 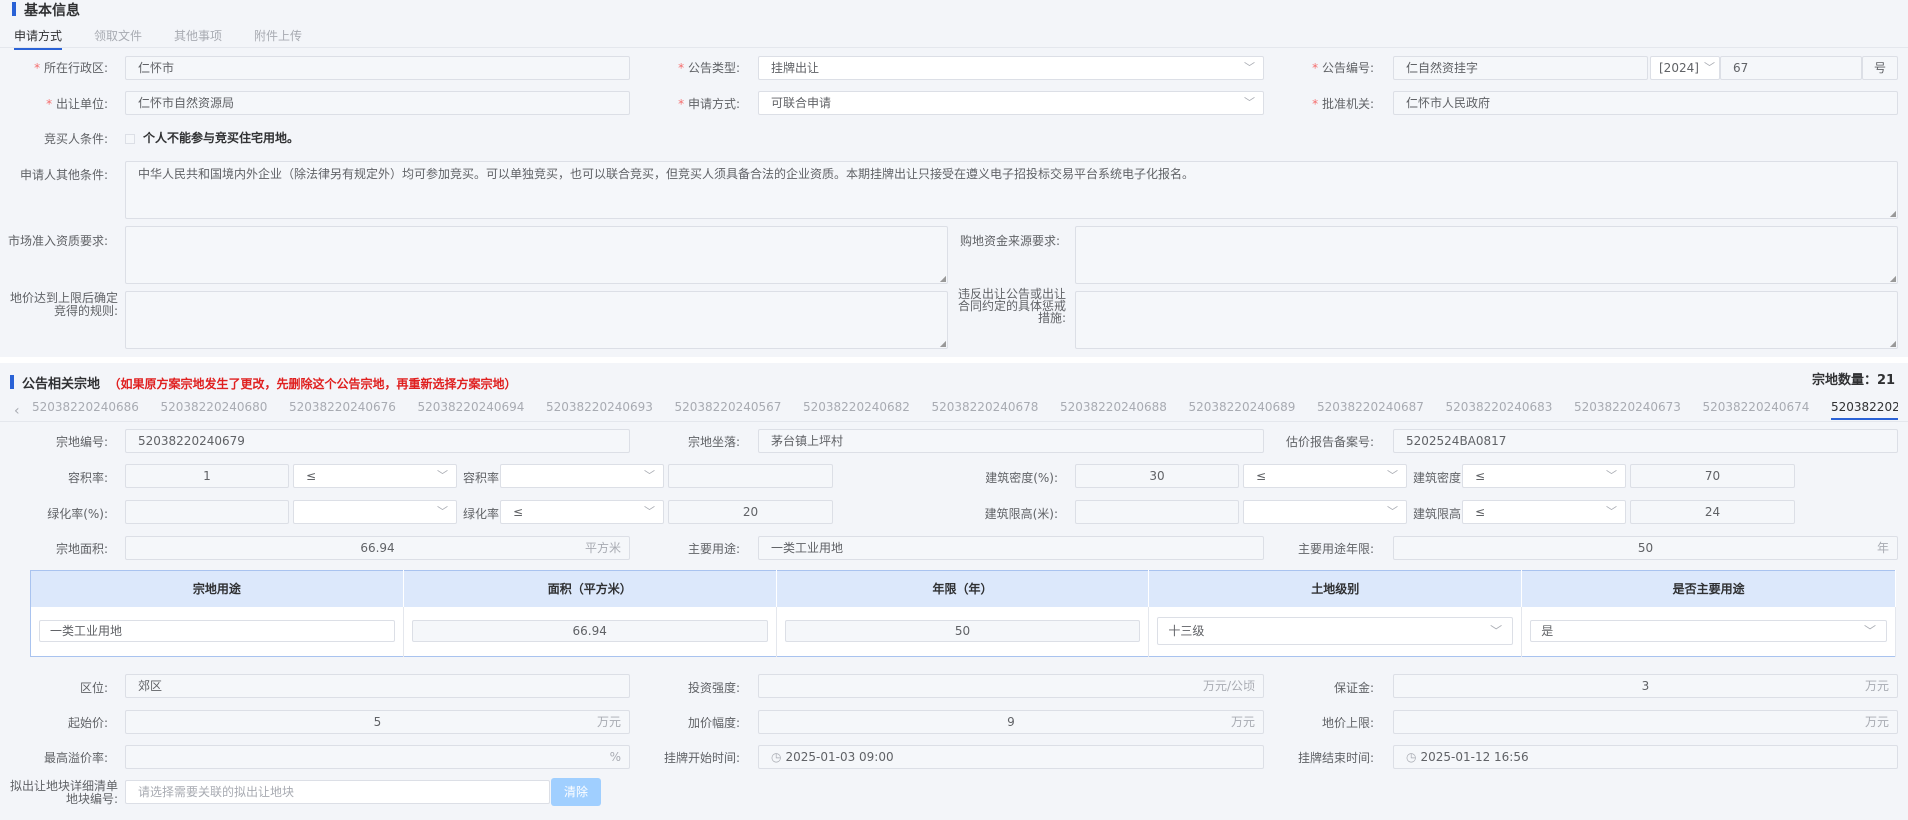 What do you see at coordinates (582, 476) in the screenshot?
I see `far-op2-select: ﹀` at bounding box center [582, 476].